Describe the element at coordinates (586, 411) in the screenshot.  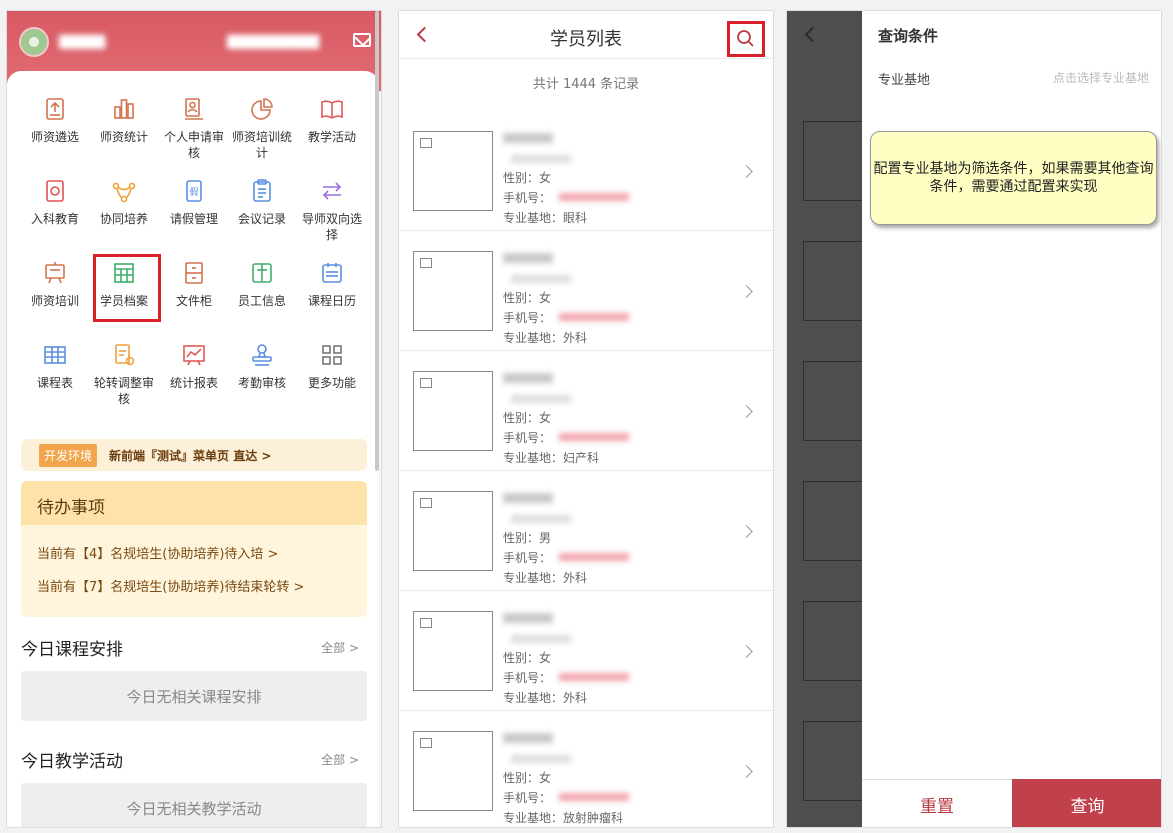
I see `student-row: 性别：女手机号： 专业基地：妇产科` at that location.